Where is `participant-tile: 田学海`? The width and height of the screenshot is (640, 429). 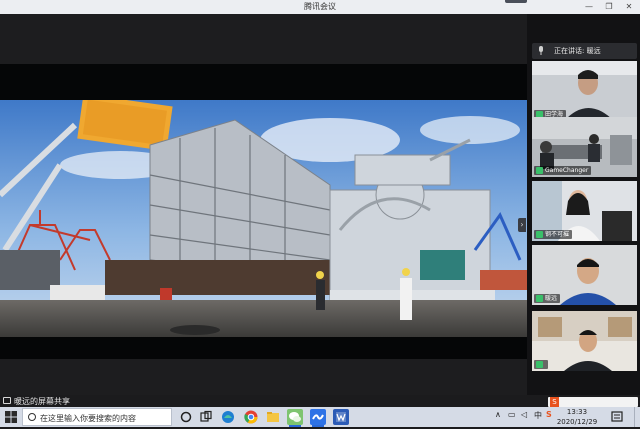
participant-tile: 田学海 is located at coordinates (584, 91).